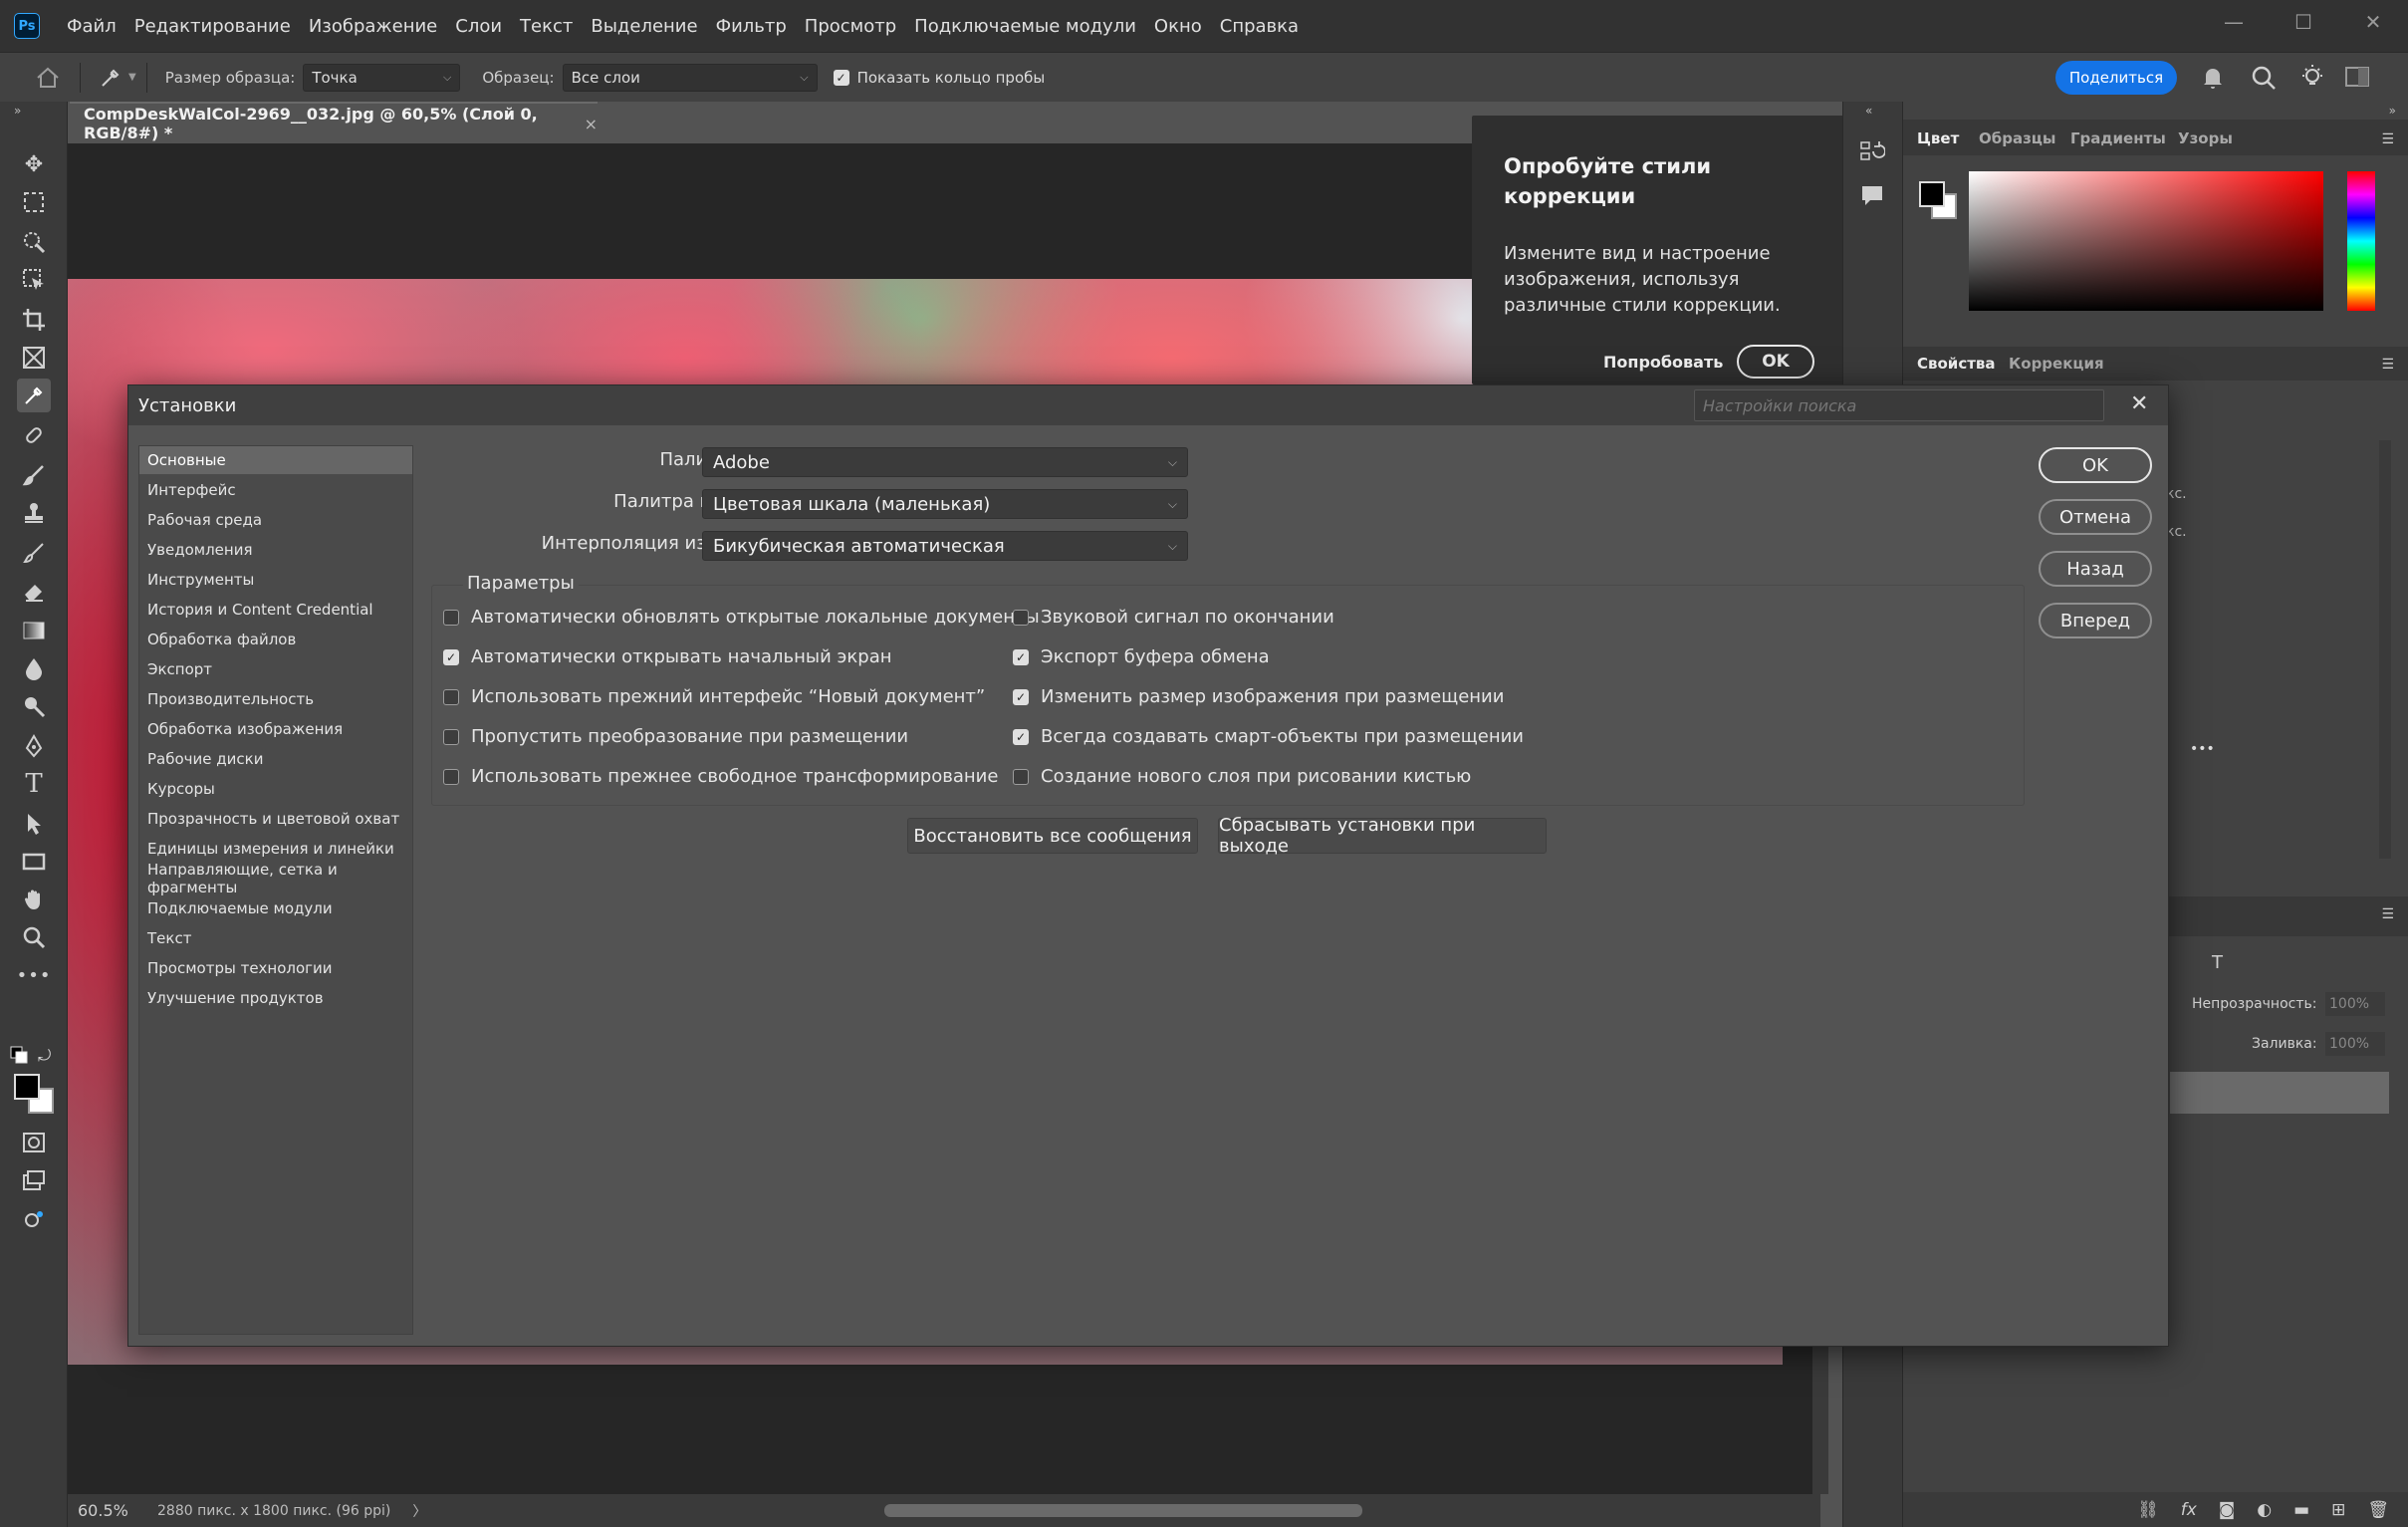 The height and width of the screenshot is (1527, 2408). Describe the element at coordinates (275, 729) in the screenshot. I see `nav-item-image-processing: Обработка изображения` at that location.